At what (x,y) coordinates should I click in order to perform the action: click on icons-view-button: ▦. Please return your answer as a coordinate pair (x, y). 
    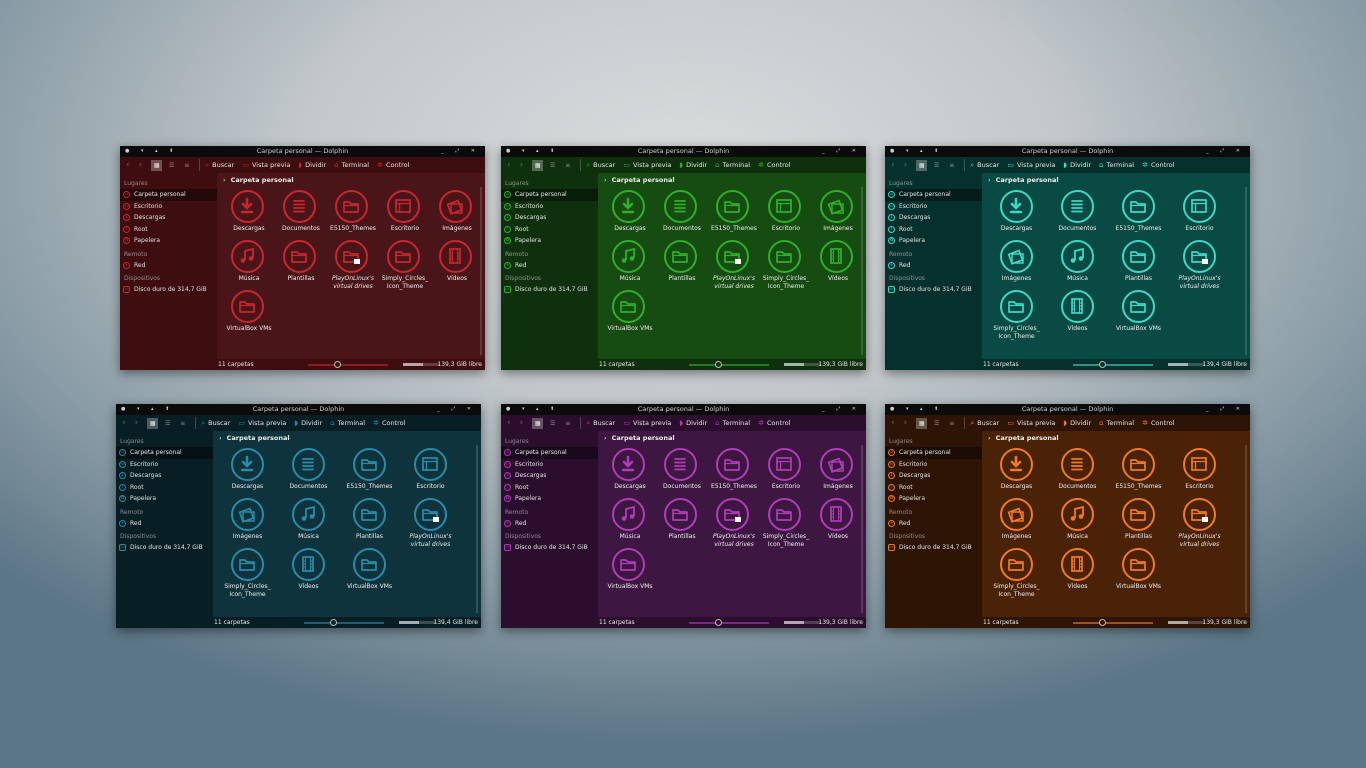
    Looking at the image, I should click on (538, 165).